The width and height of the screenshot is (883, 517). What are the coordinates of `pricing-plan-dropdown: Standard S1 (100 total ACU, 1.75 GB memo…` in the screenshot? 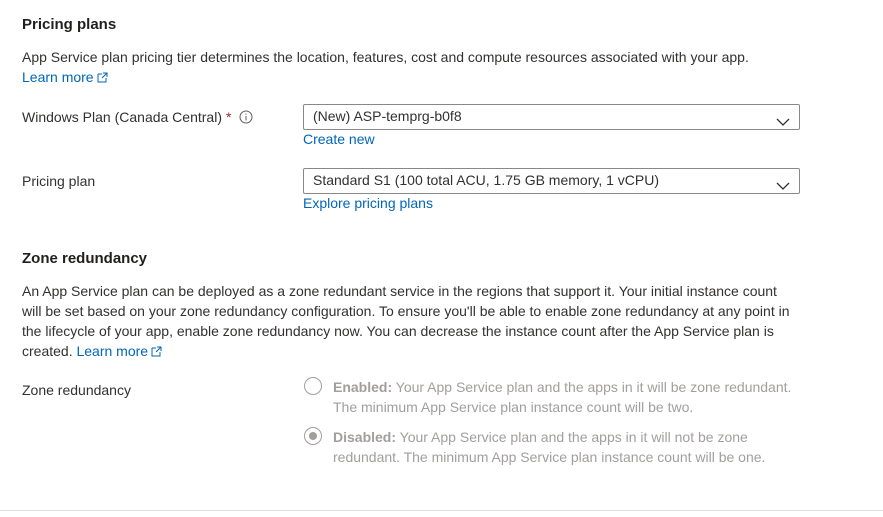 It's located at (551, 181).